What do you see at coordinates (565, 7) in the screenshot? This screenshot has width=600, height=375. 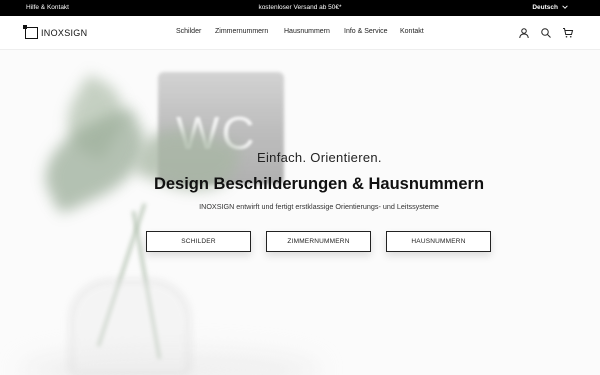 I see `chevron-down-icon` at bounding box center [565, 7].